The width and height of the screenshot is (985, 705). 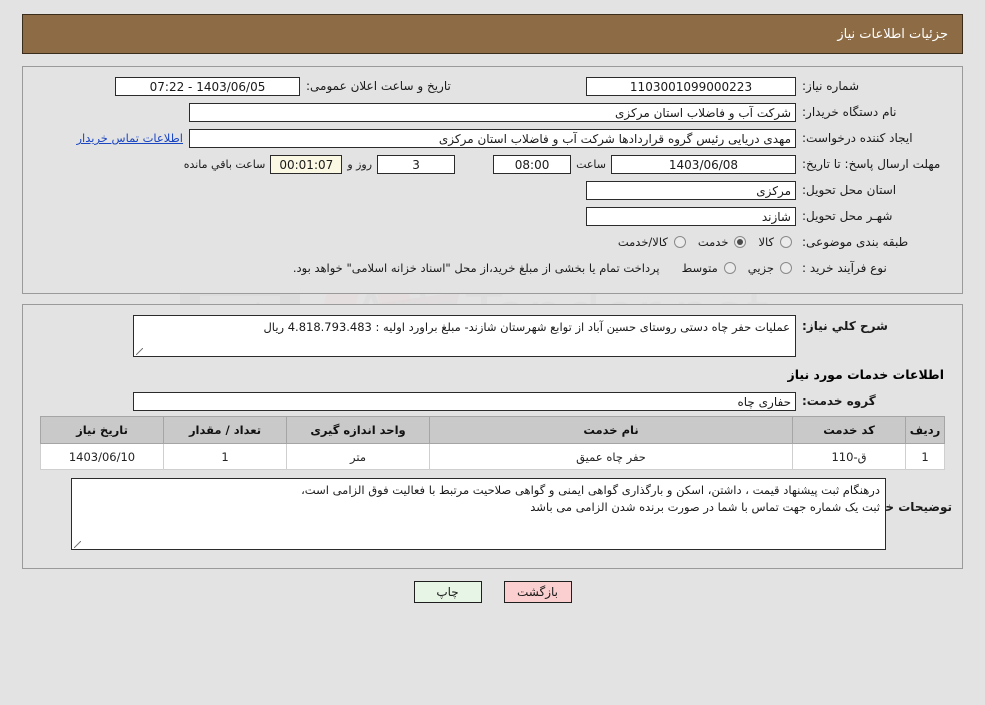 I want to click on page-header: جزئیات اطلاعات نیاز, so click(x=492, y=34).